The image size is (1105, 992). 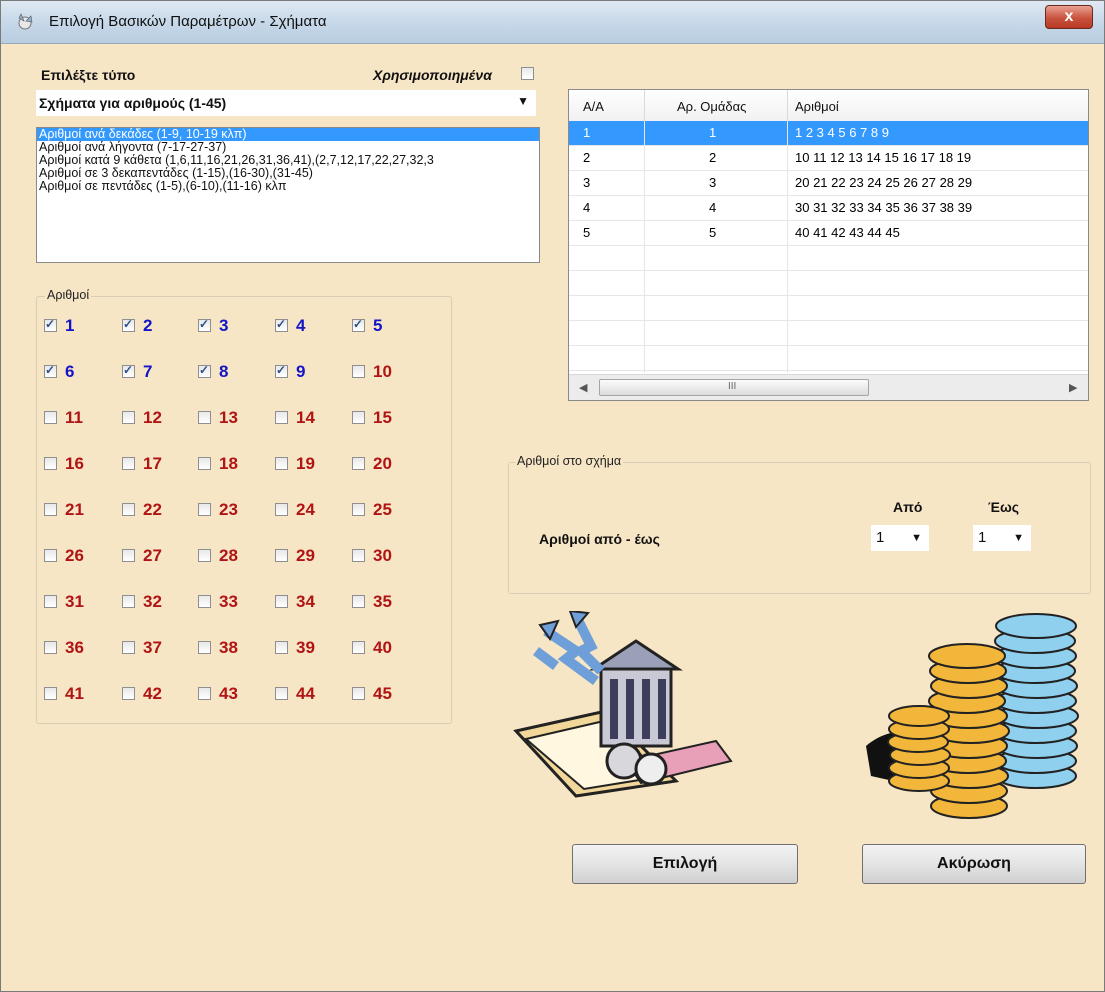 I want to click on horizontal-scrollbar: ◀ III ▶, so click(x=828, y=387).